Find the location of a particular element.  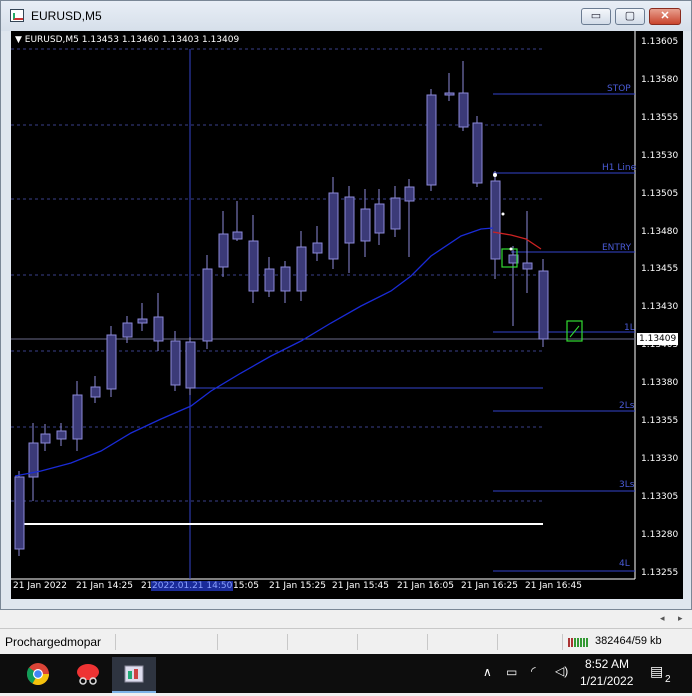

chrome-app-button is located at coordinates (38, 674).